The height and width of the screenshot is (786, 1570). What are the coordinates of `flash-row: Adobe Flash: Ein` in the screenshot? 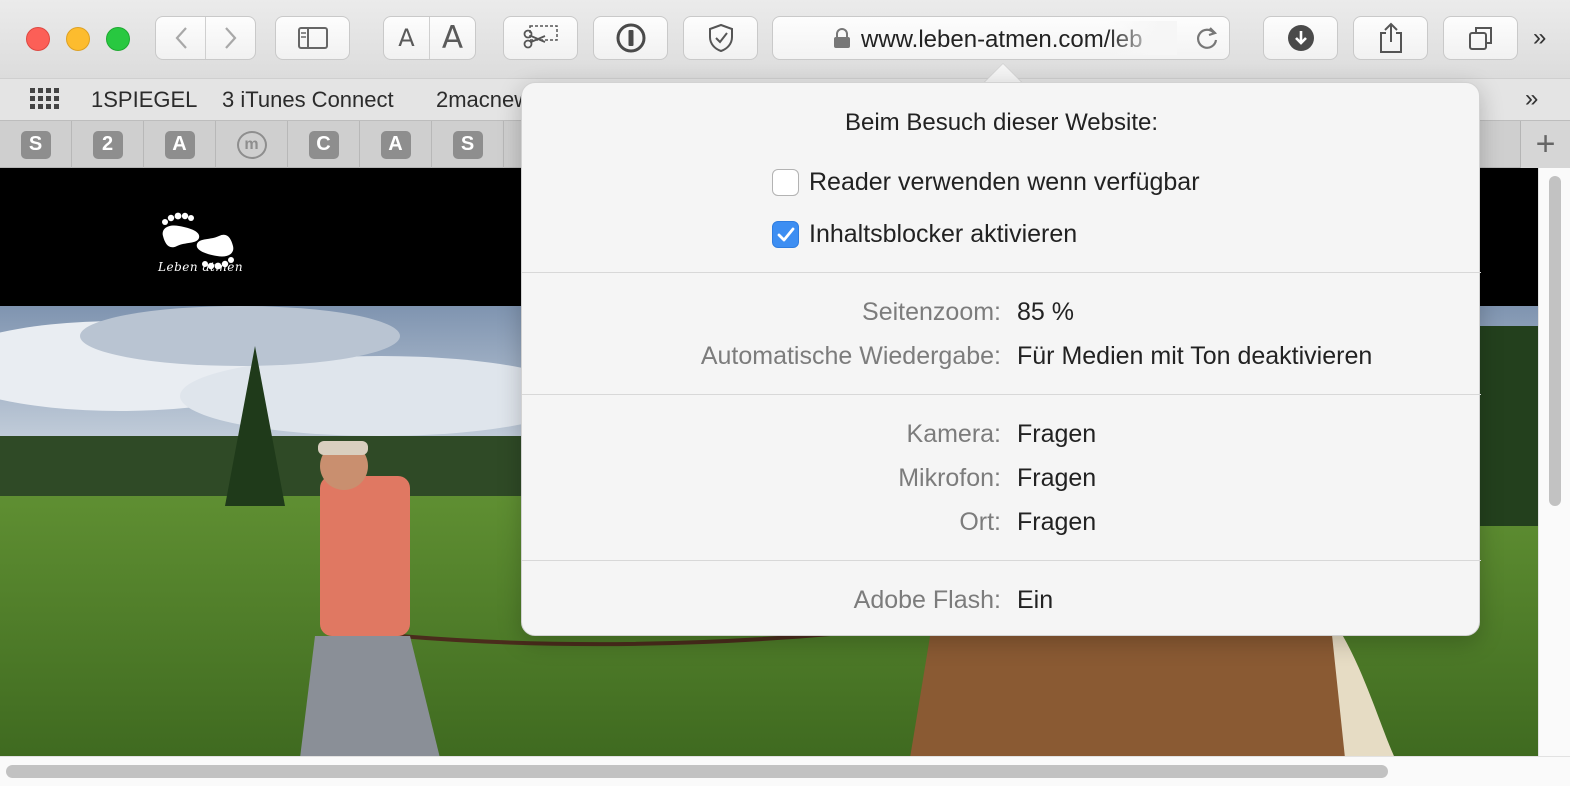 It's located at (1001, 603).